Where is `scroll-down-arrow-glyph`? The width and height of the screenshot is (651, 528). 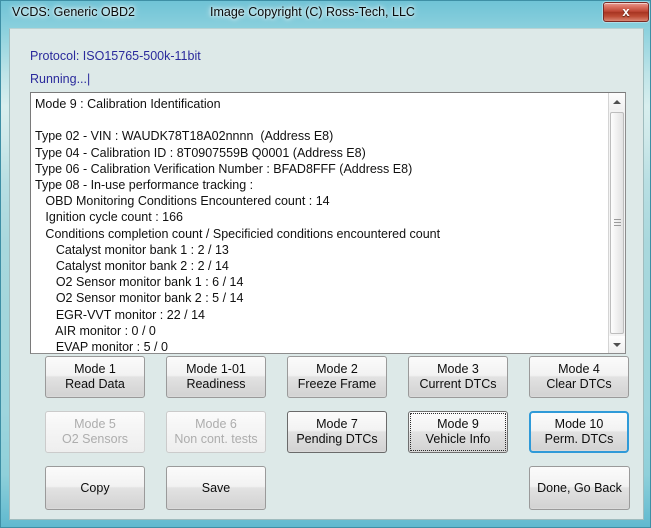
scroll-down-arrow-glyph is located at coordinates (617, 344).